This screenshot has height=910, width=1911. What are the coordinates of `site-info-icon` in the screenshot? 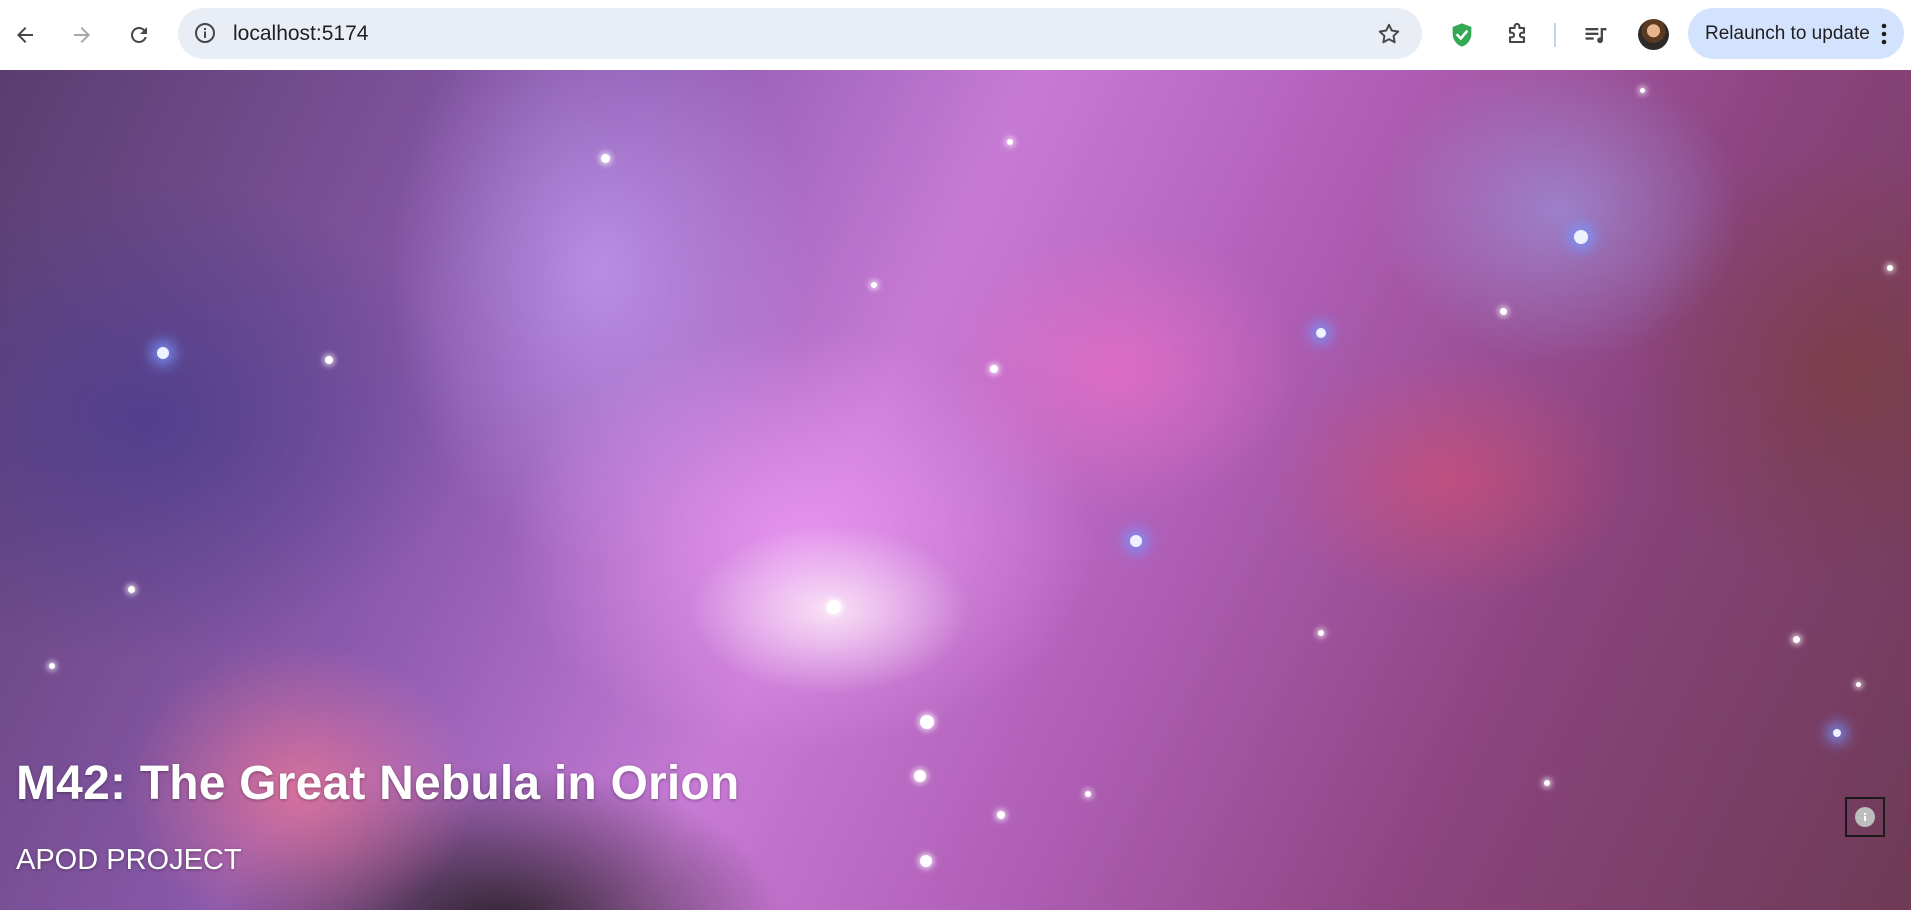 It's located at (205, 33).